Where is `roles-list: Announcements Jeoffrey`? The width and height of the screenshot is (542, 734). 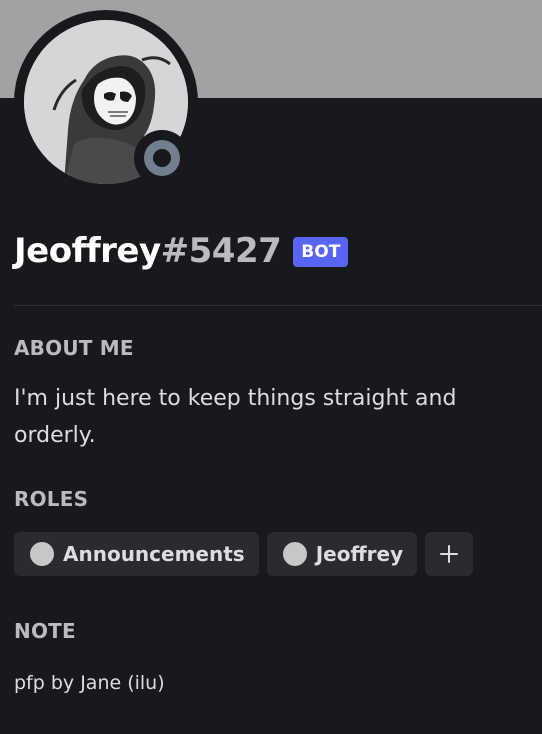
roles-list: Announcements Jeoffrey is located at coordinates (244, 554).